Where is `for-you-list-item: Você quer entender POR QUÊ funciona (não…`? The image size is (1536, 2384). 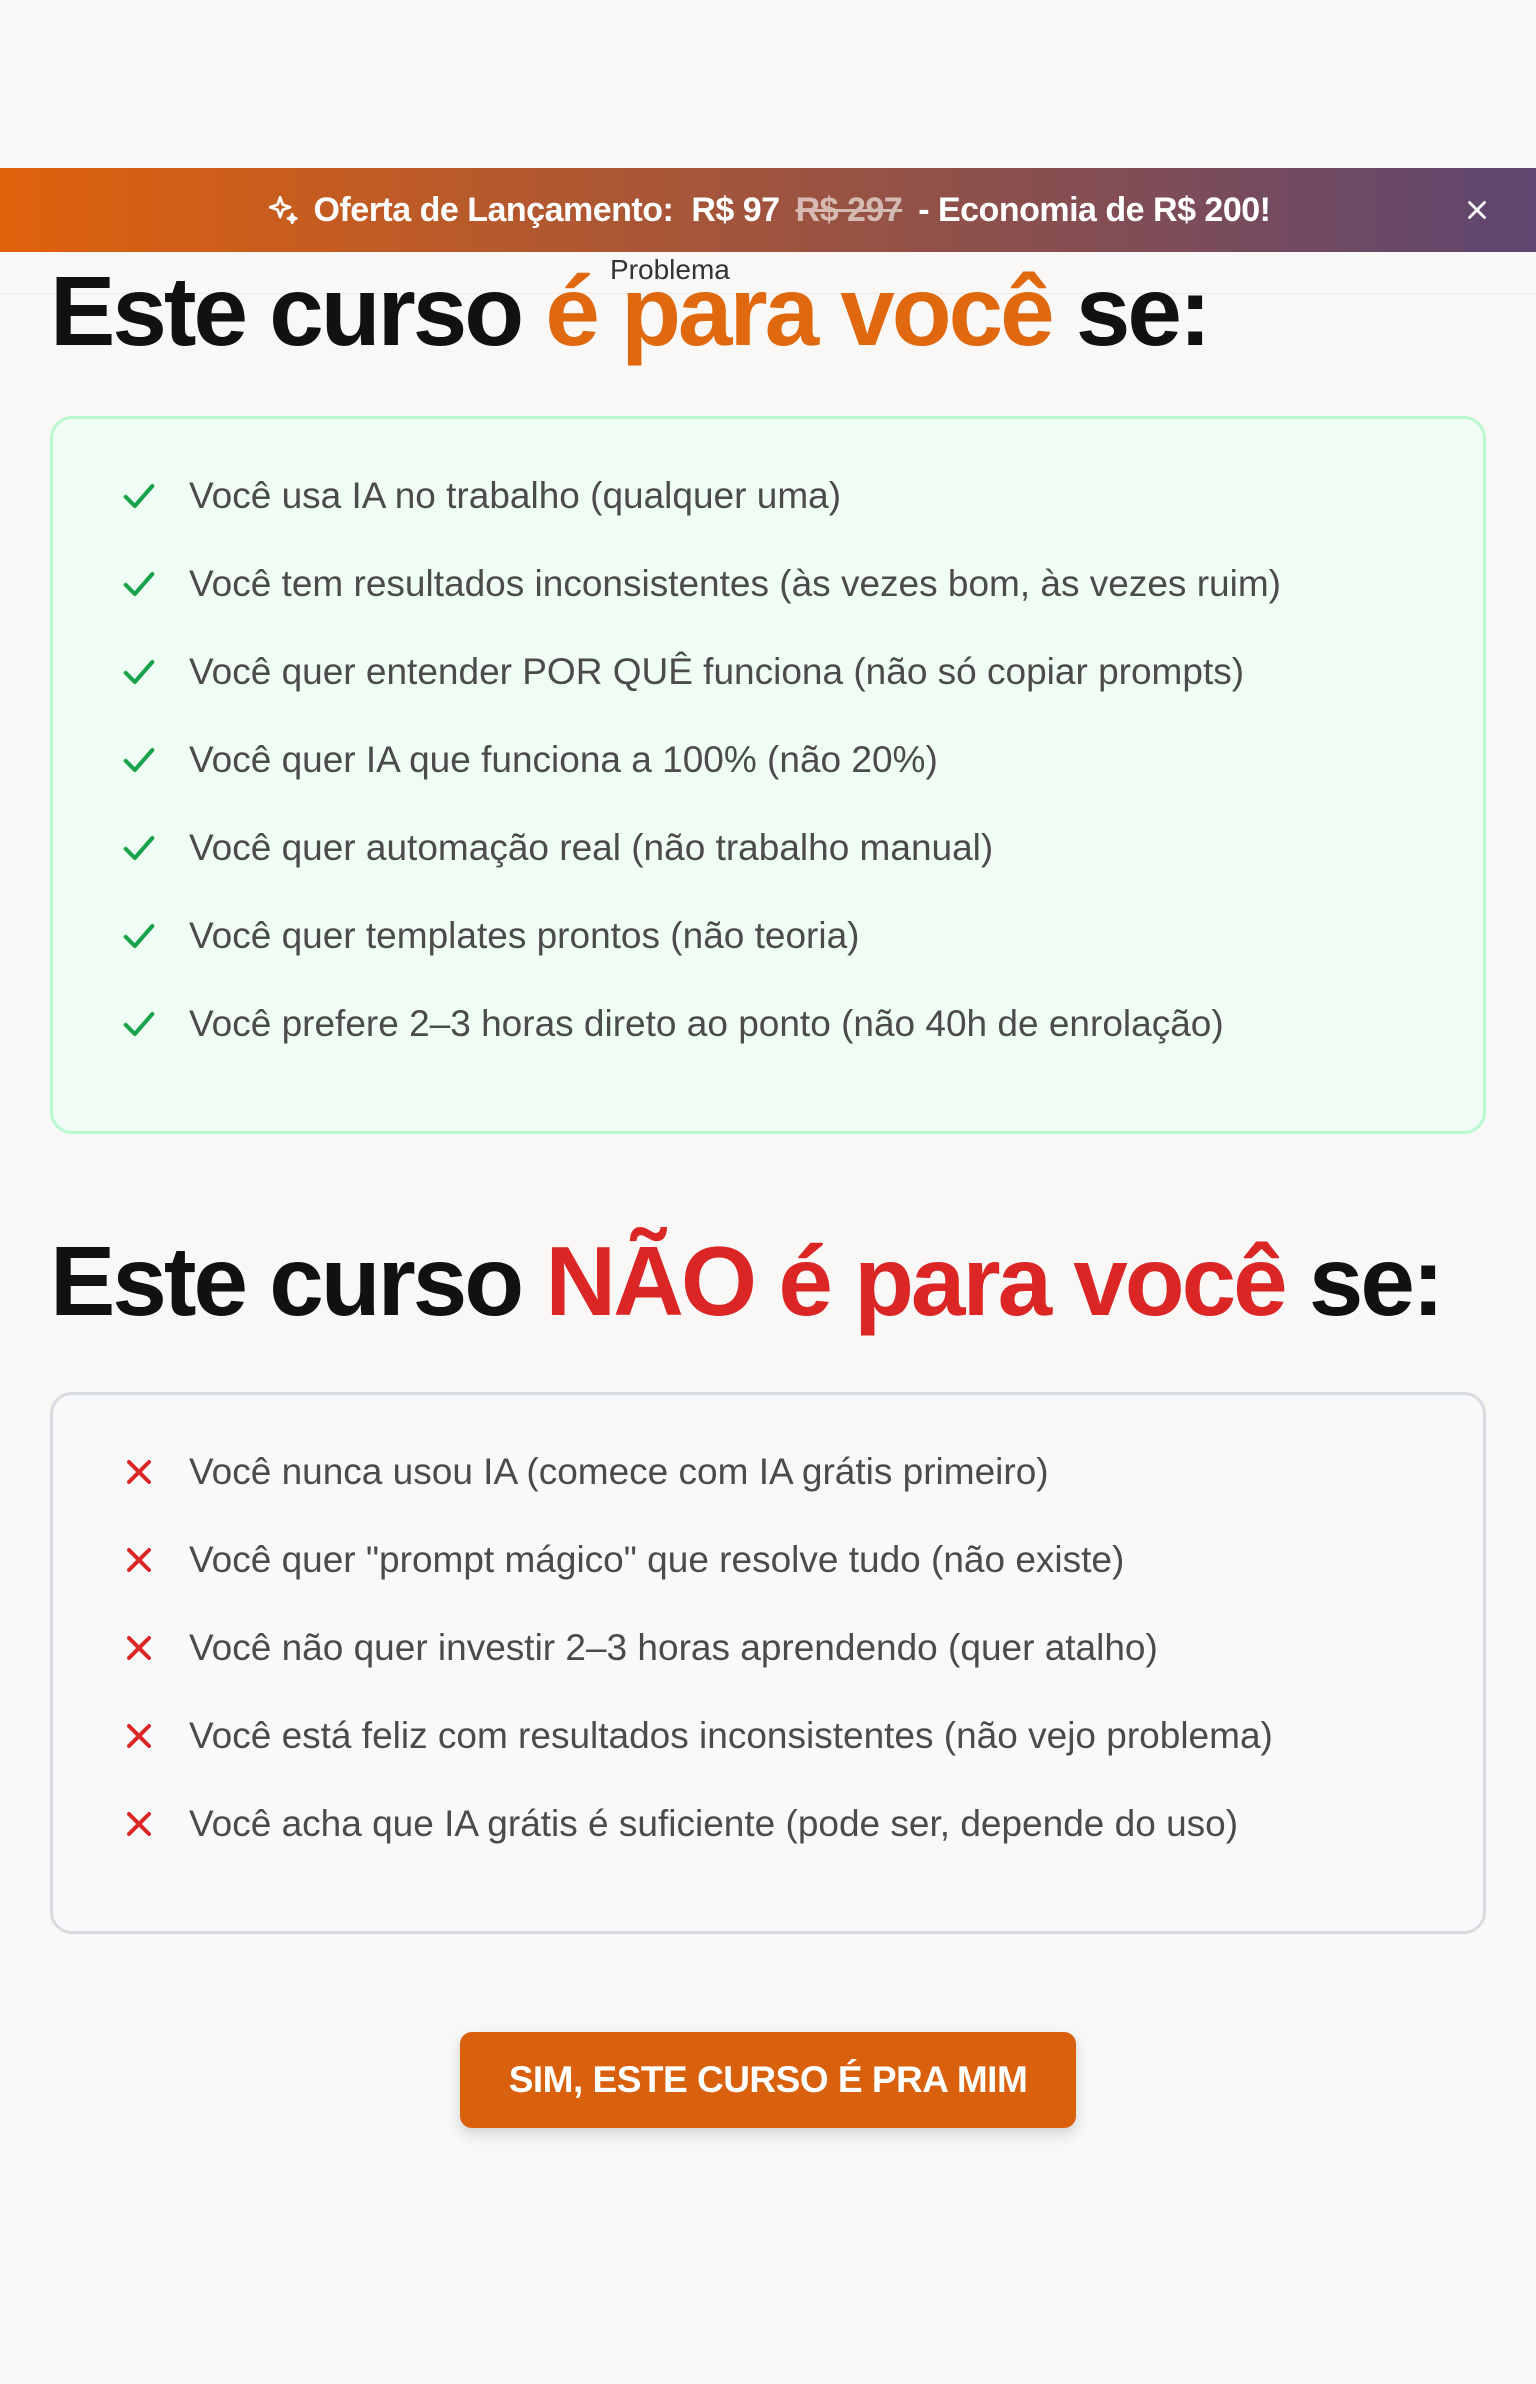 for-you-list-item: Você quer entender POR QUÊ funciona (não… is located at coordinates (681, 672).